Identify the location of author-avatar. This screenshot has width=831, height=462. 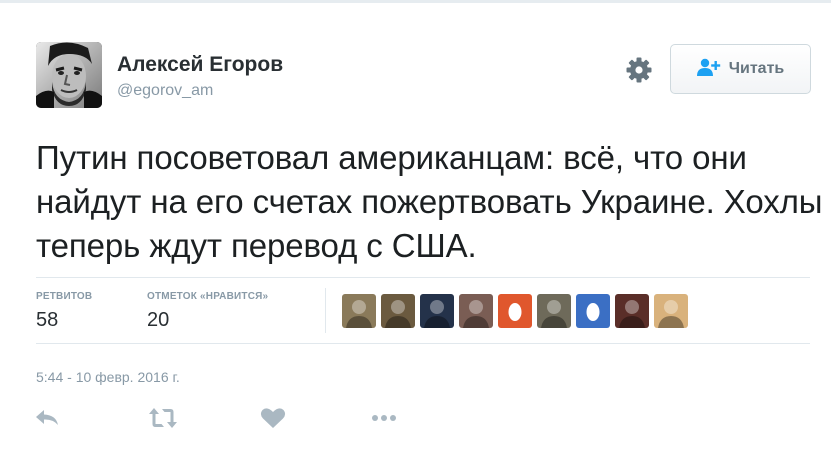
(69, 75).